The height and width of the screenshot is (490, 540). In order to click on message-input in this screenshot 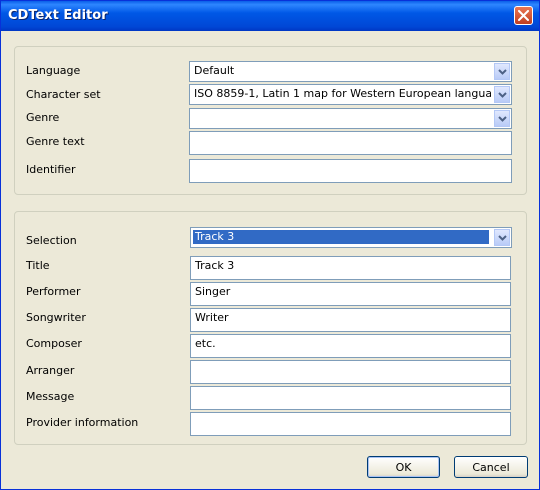, I will do `click(350, 398)`.